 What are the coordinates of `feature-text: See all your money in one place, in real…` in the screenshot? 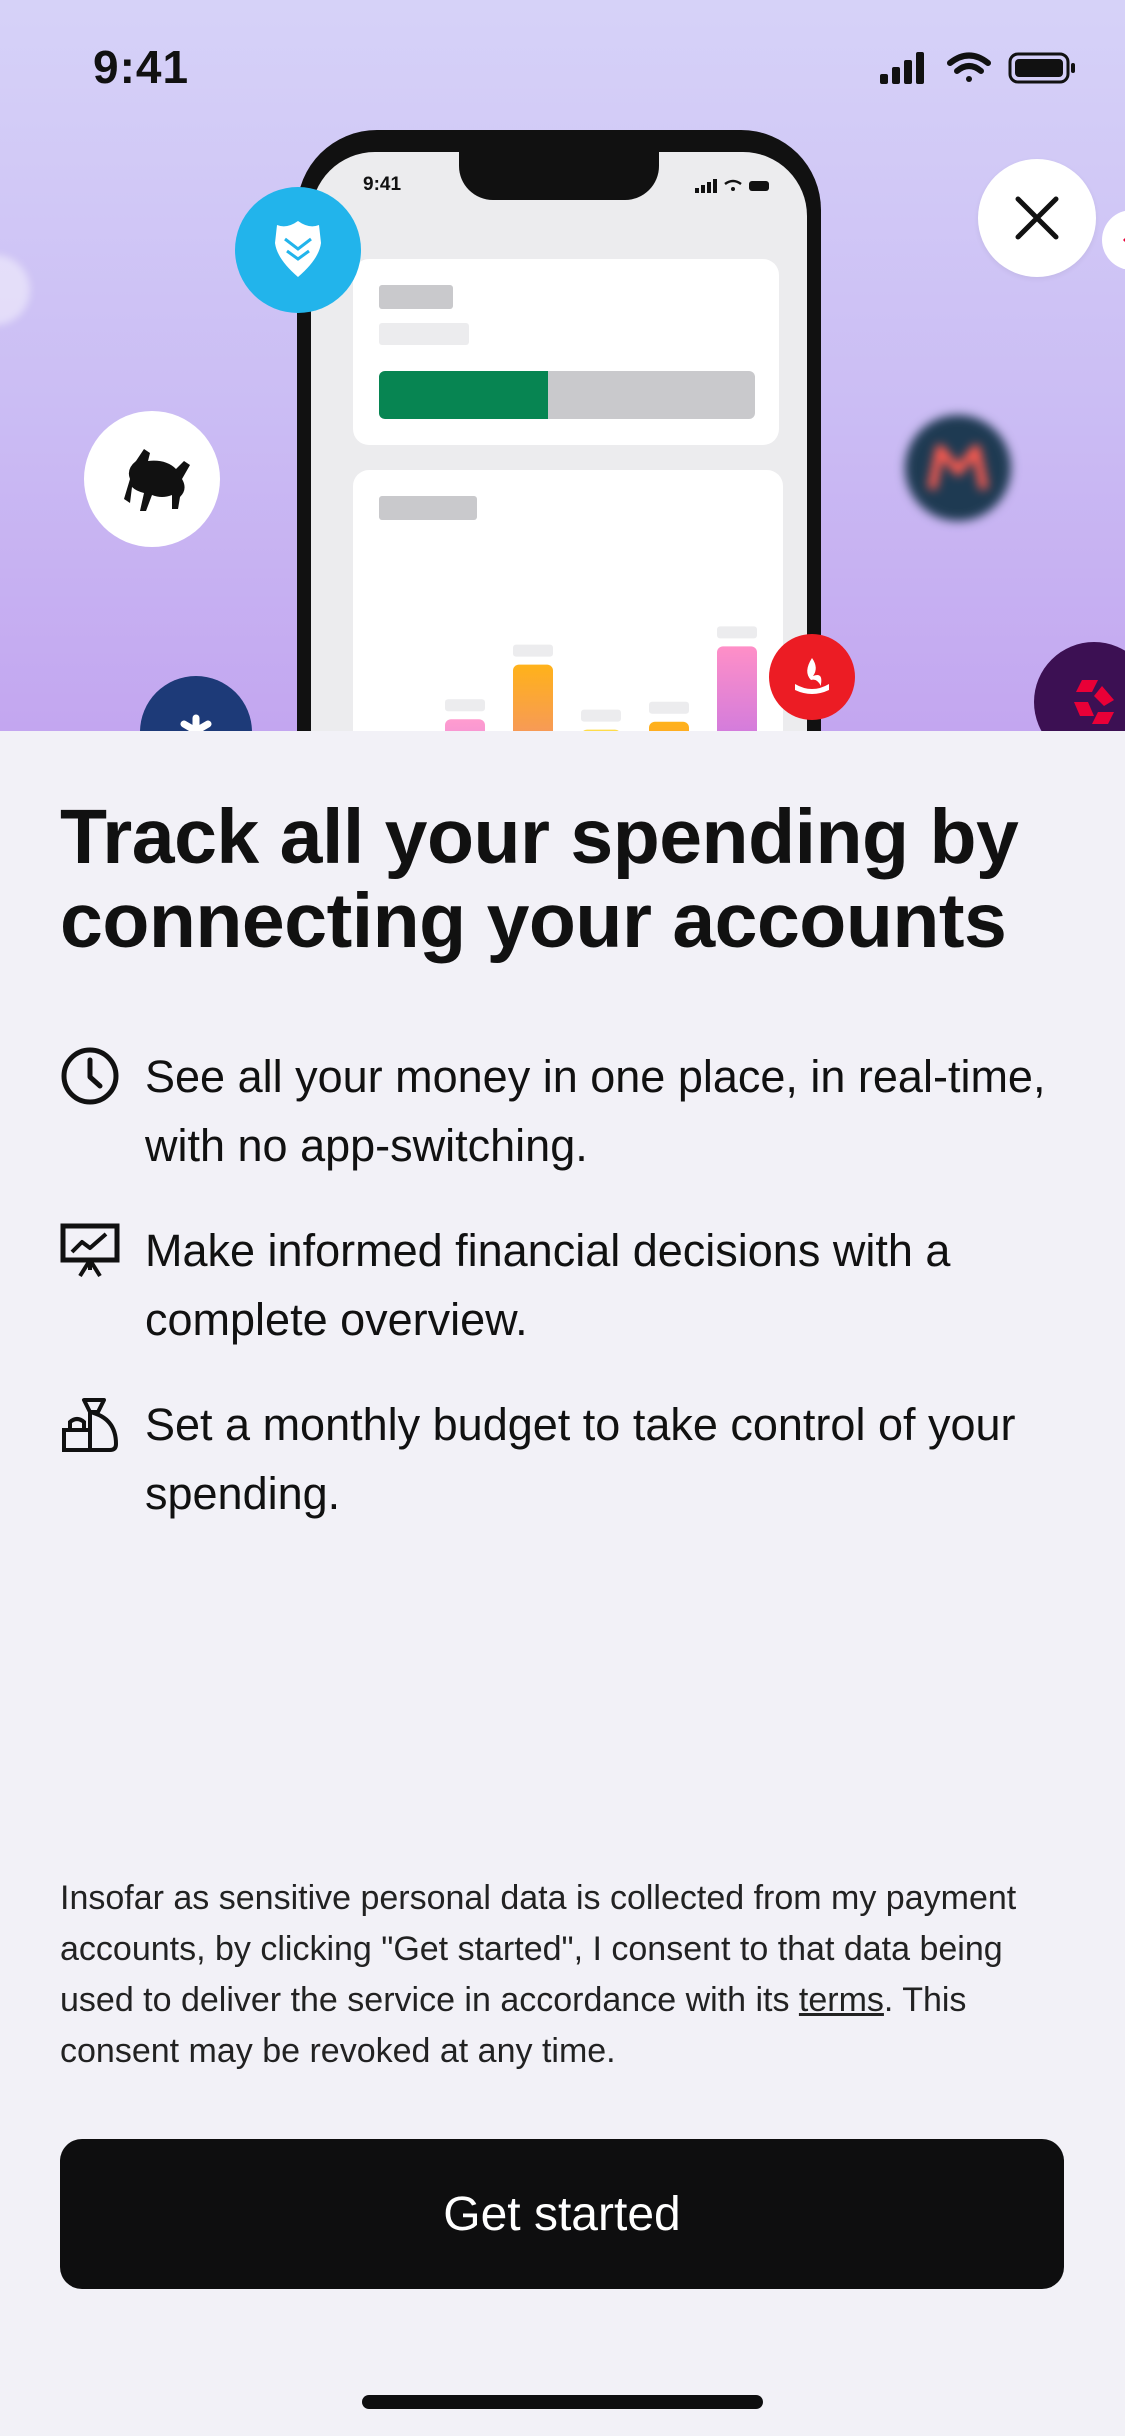 It's located at (595, 1111).